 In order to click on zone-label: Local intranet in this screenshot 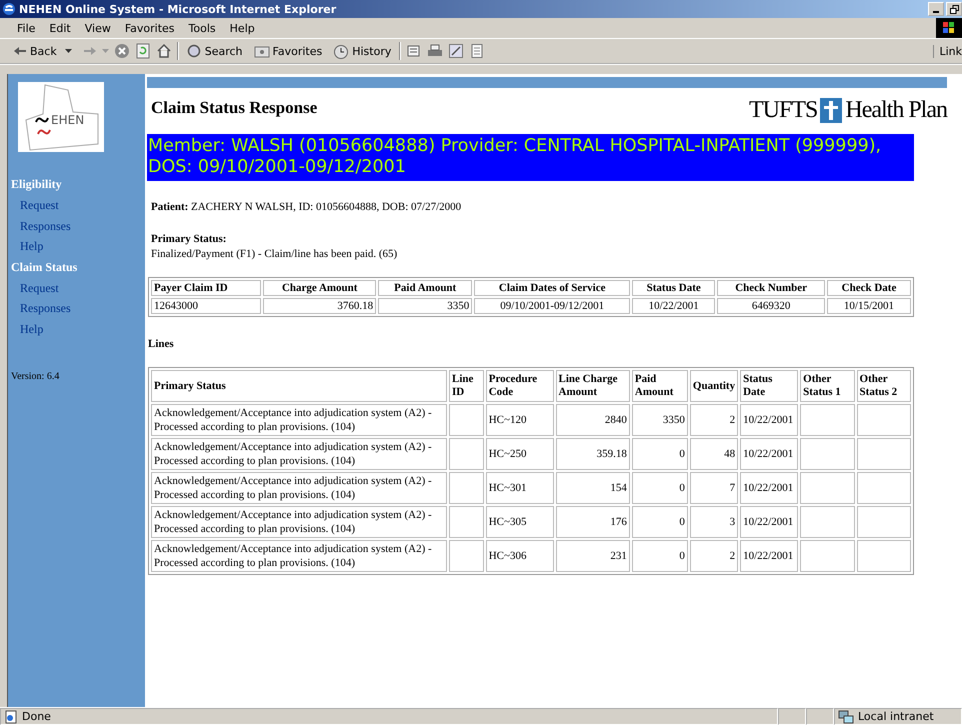, I will do `click(896, 716)`.